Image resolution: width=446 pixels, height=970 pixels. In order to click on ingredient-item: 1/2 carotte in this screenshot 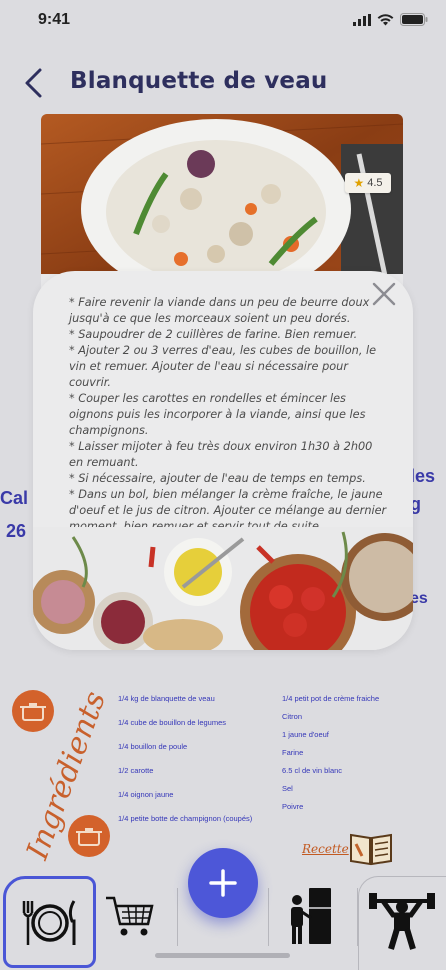, I will do `click(136, 770)`.